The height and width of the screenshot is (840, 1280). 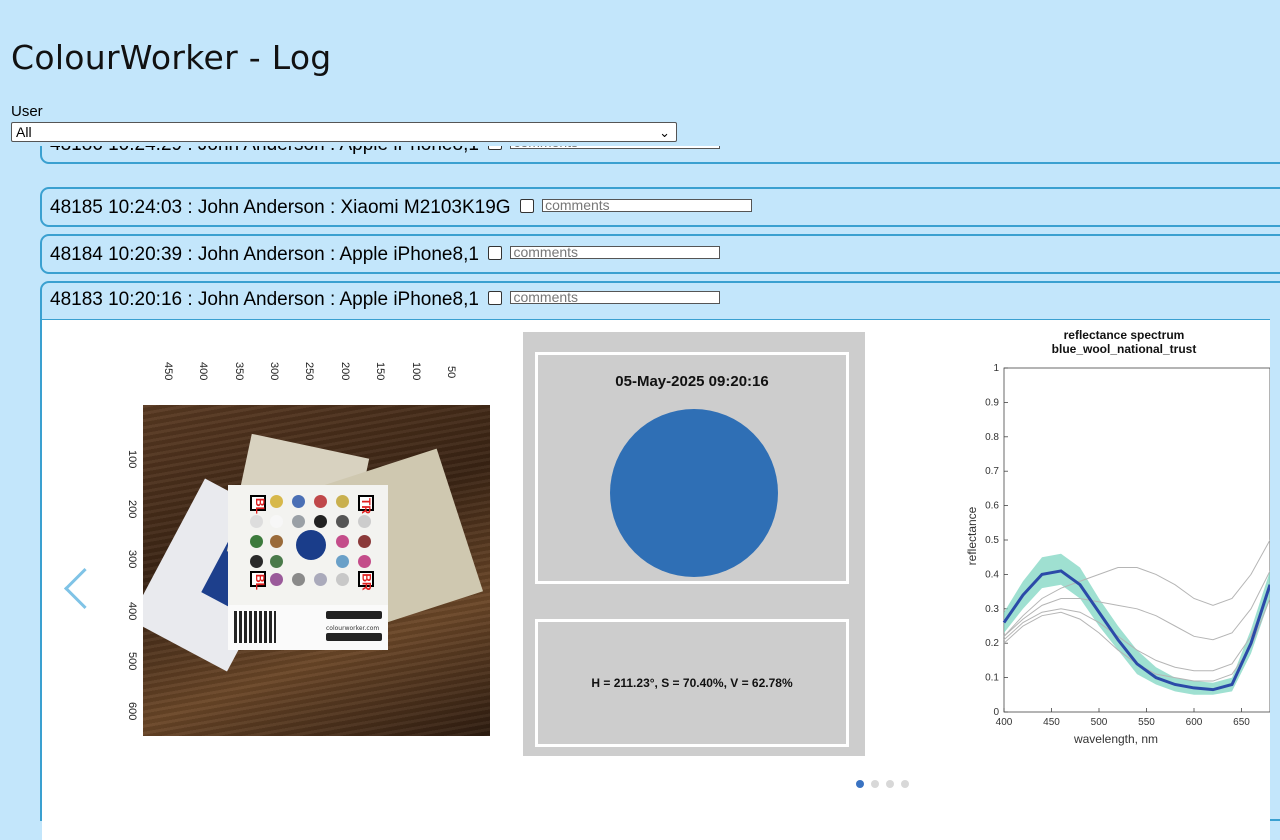 I want to click on y-tick-label: 0.8, so click(x=992, y=437).